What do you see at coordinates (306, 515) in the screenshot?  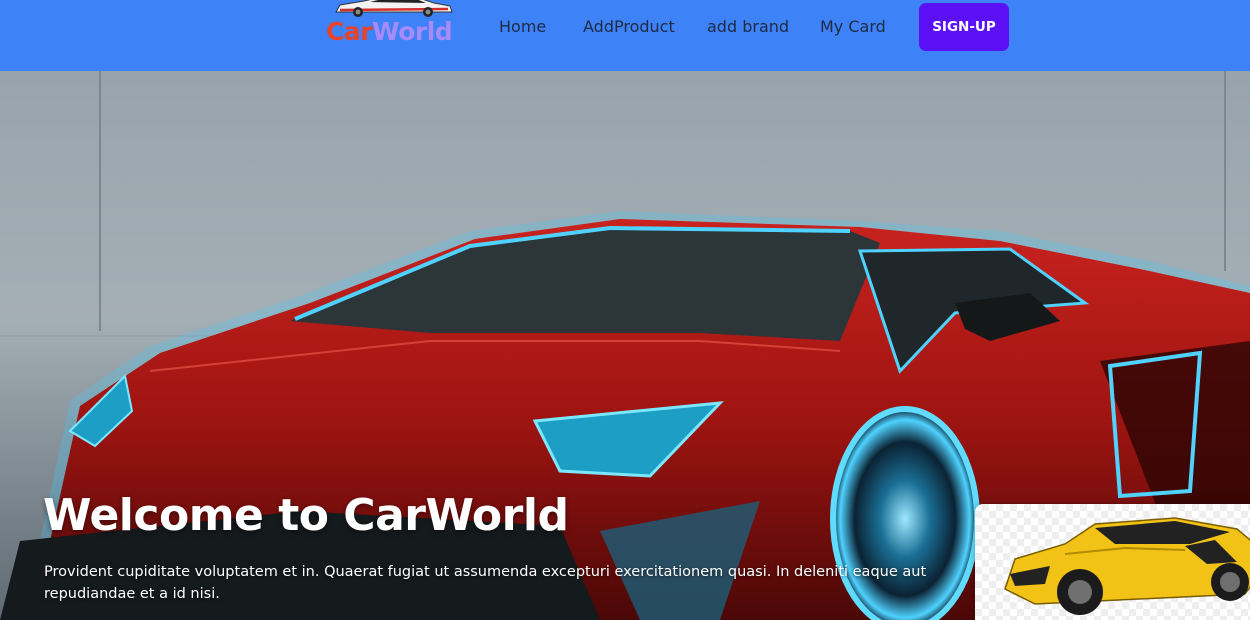 I see `hero-title: Welcome to CarWorld` at bounding box center [306, 515].